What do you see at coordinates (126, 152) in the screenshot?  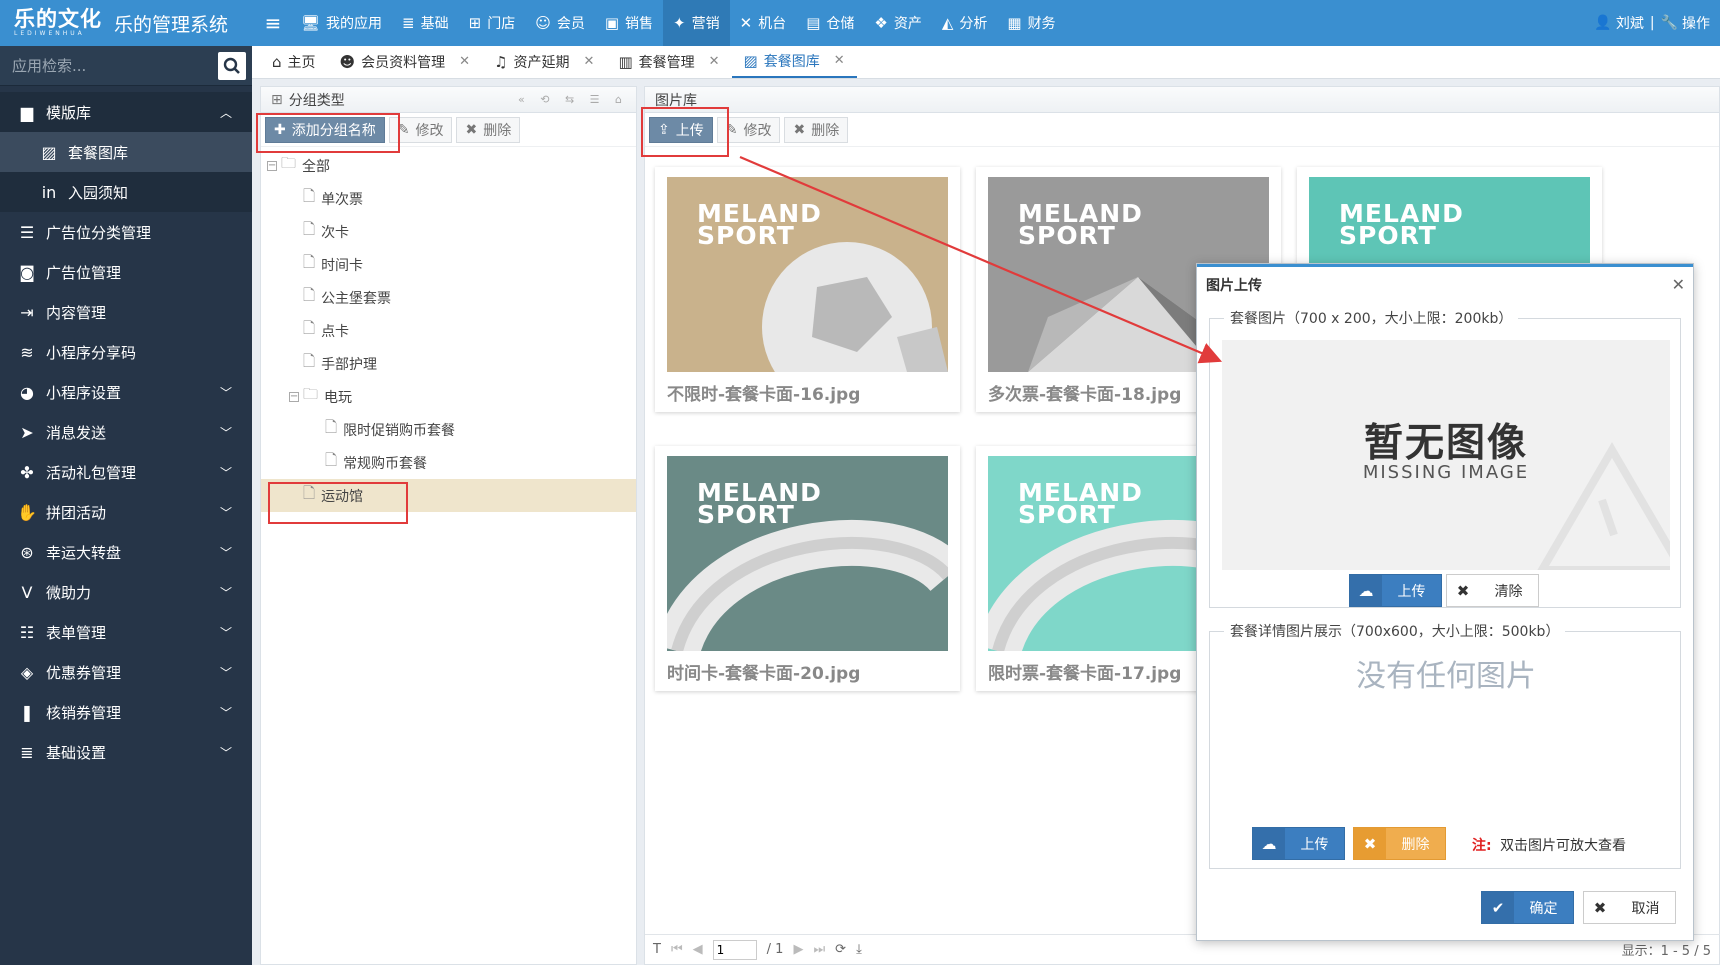 I see `sidebar-item-1: ▨ 套餐图库` at bounding box center [126, 152].